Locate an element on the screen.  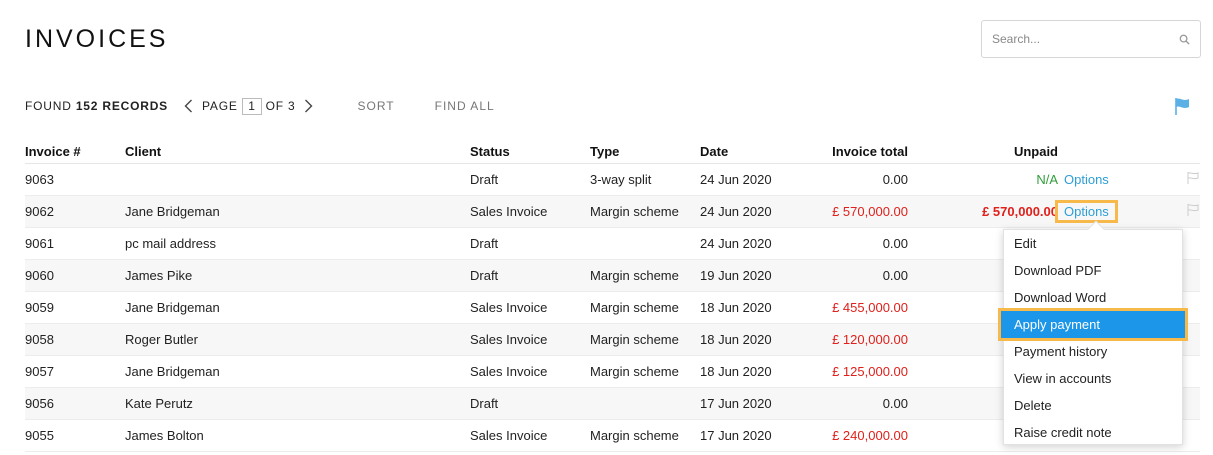
header-invoice-total: Invoice total is located at coordinates (851, 152).